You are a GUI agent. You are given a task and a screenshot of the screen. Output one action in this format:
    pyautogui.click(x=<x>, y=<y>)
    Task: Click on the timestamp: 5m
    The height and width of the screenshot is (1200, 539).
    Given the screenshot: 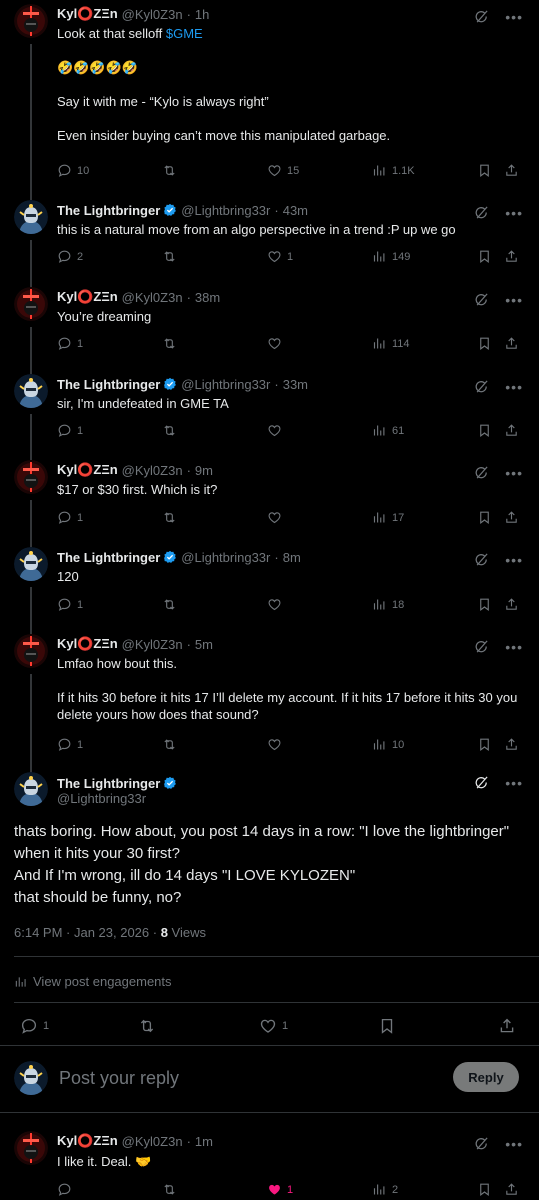 What is the action you would take?
    pyautogui.click(x=204, y=644)
    